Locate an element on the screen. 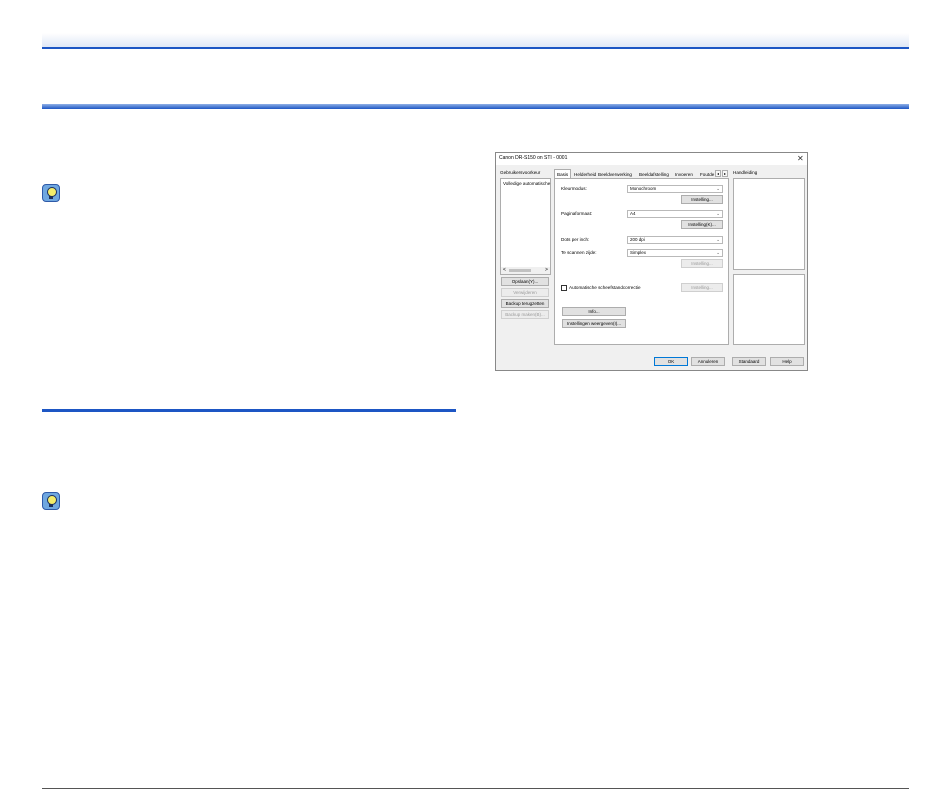  scan-side-value: Simplex is located at coordinates (638, 252).